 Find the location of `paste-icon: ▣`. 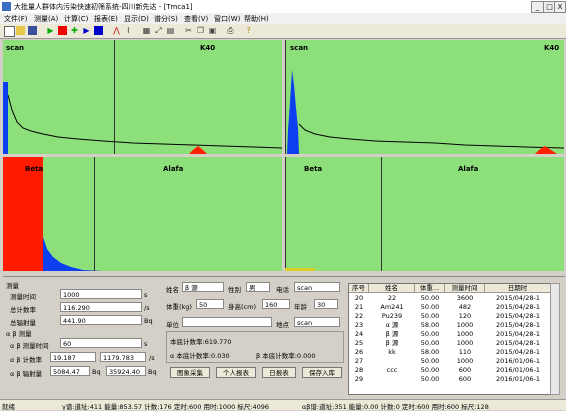

paste-icon: ▣ is located at coordinates (212, 30).